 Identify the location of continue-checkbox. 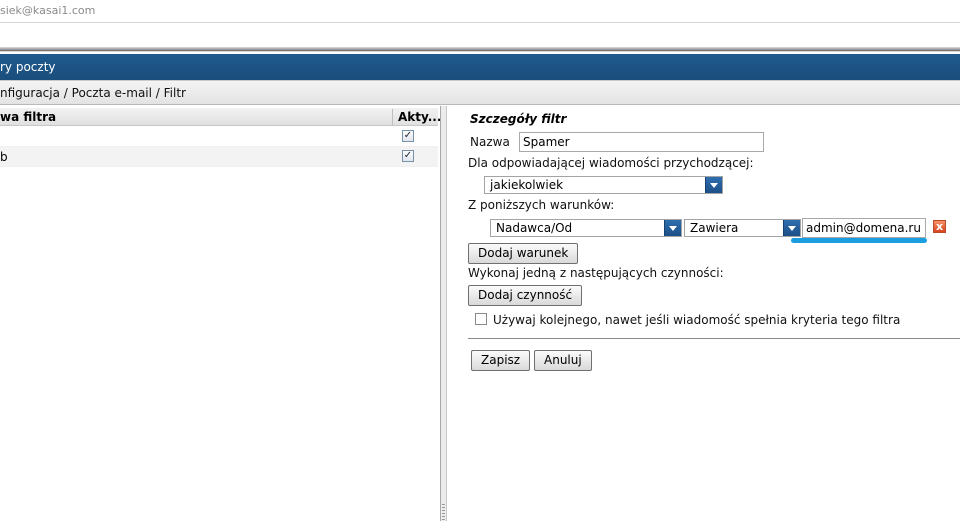
(481, 319).